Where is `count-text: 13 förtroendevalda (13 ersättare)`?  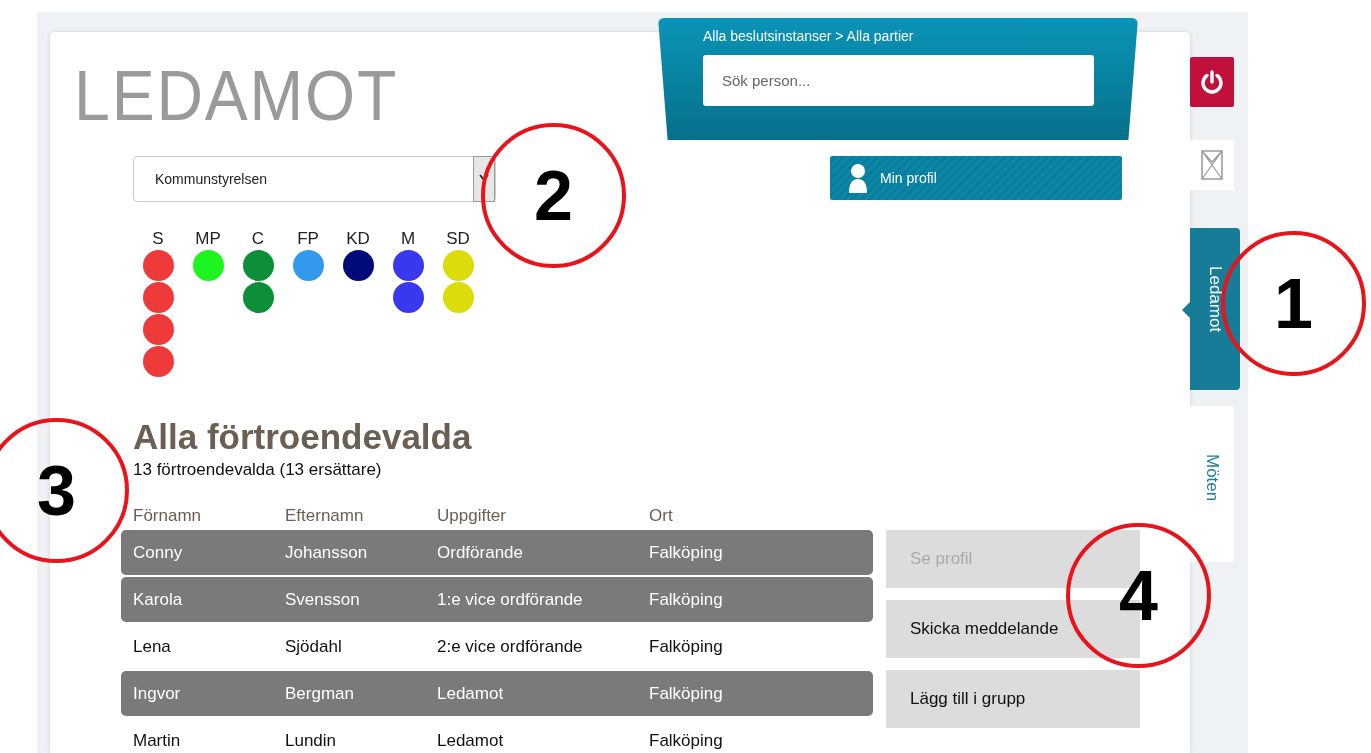
count-text: 13 förtroendevalda (13 ersättare) is located at coordinates (258, 470).